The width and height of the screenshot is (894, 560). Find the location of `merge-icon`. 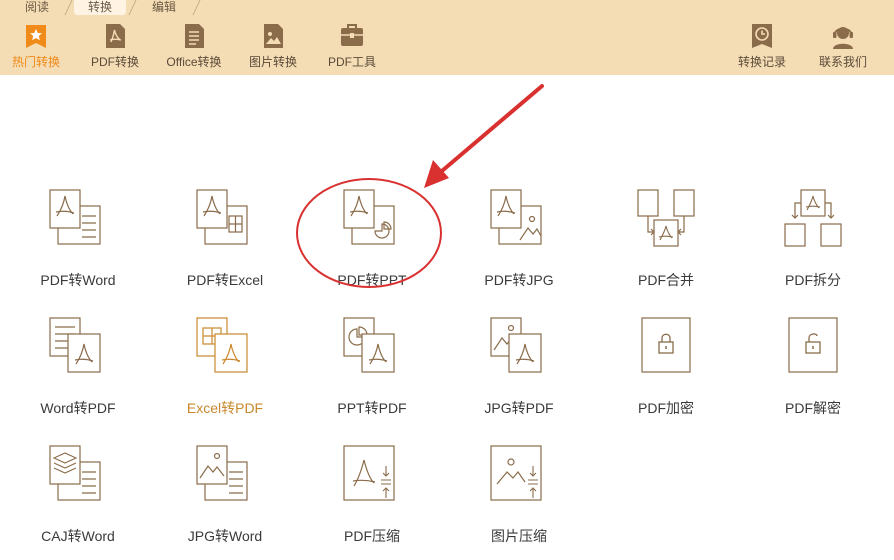

merge-icon is located at coordinates (666, 218).